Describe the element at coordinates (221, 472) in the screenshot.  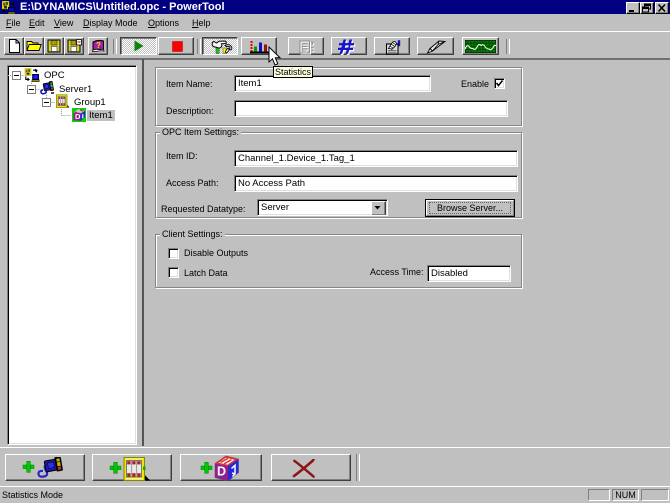
I see `svg-text: D` at that location.